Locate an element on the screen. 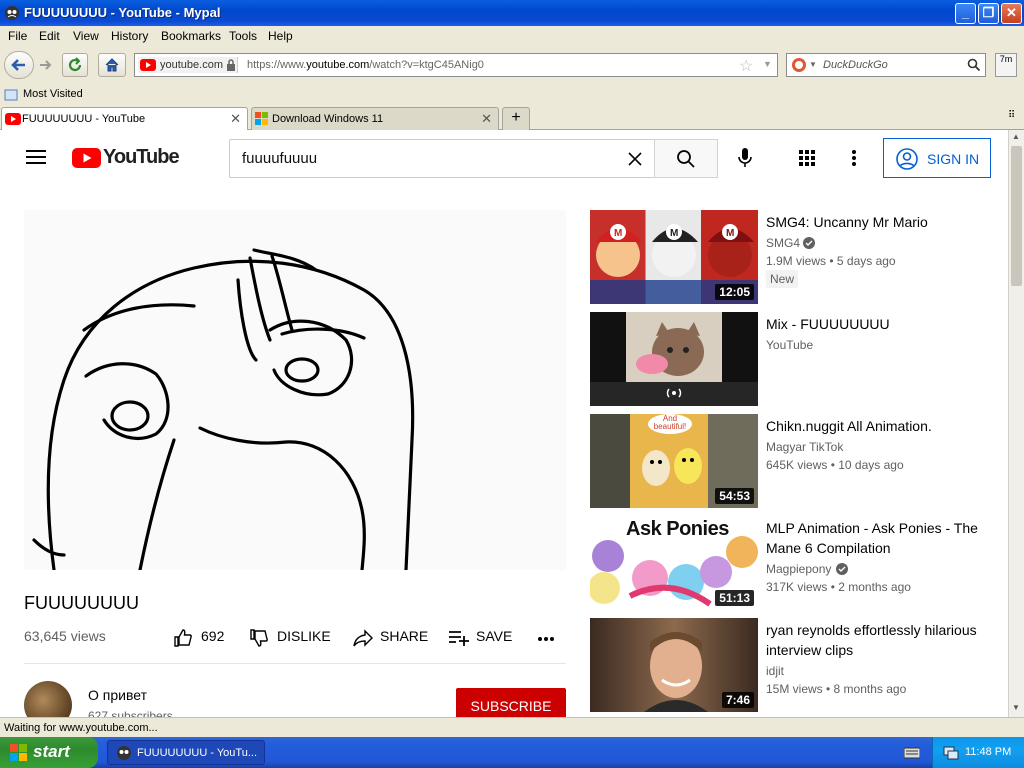 The height and width of the screenshot is (768, 1024). extension-icon: 7m is located at coordinates (1006, 59).